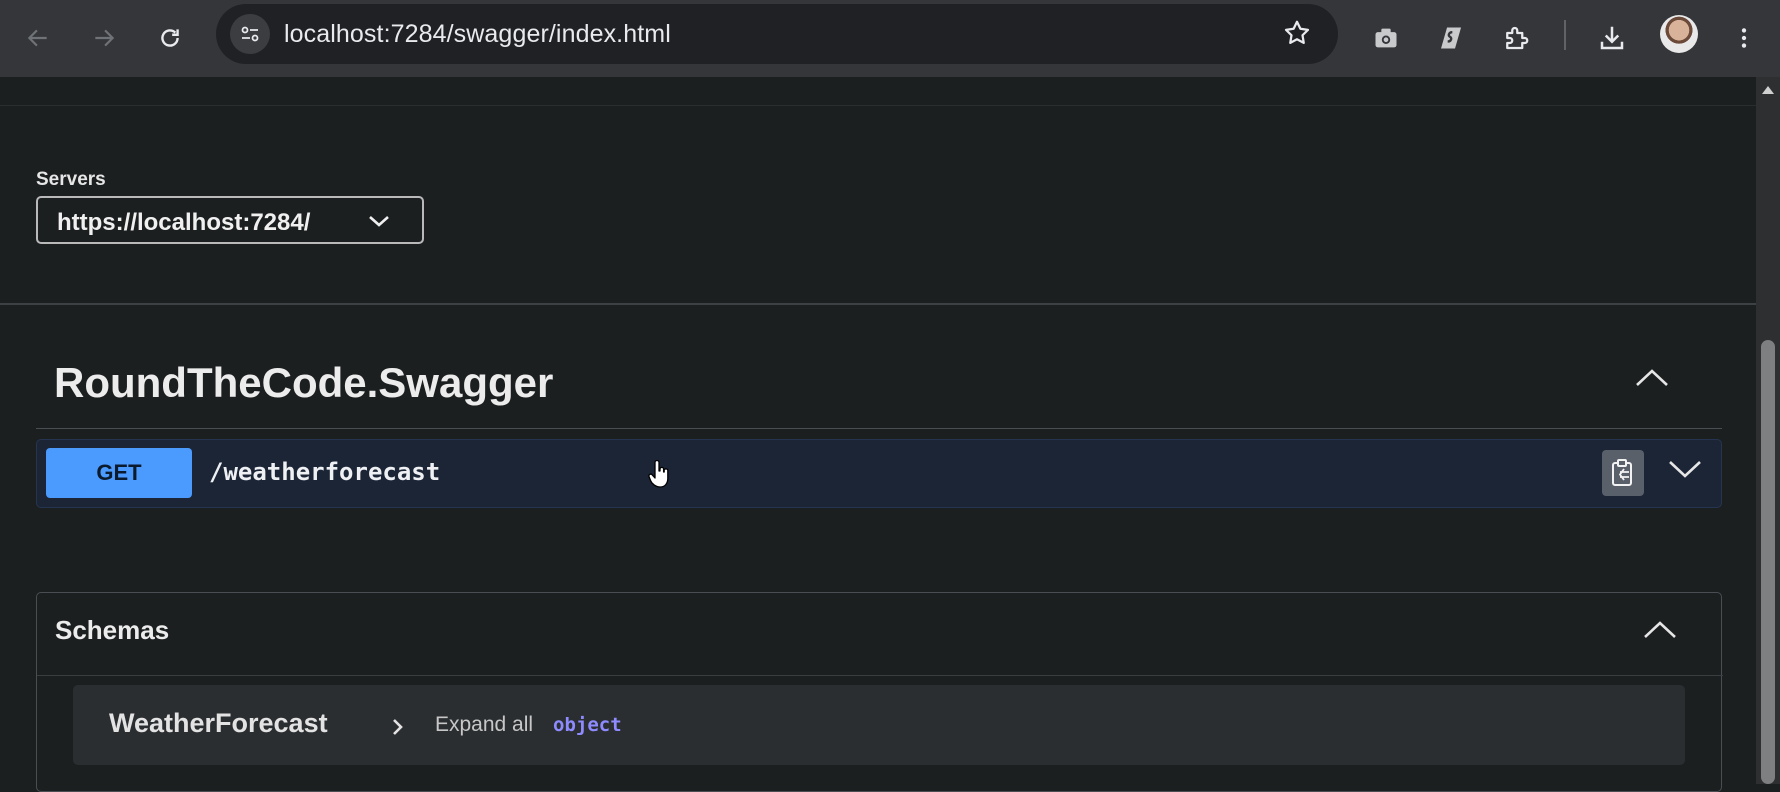  Describe the element at coordinates (587, 725) in the screenshot. I see `model-type: object` at that location.